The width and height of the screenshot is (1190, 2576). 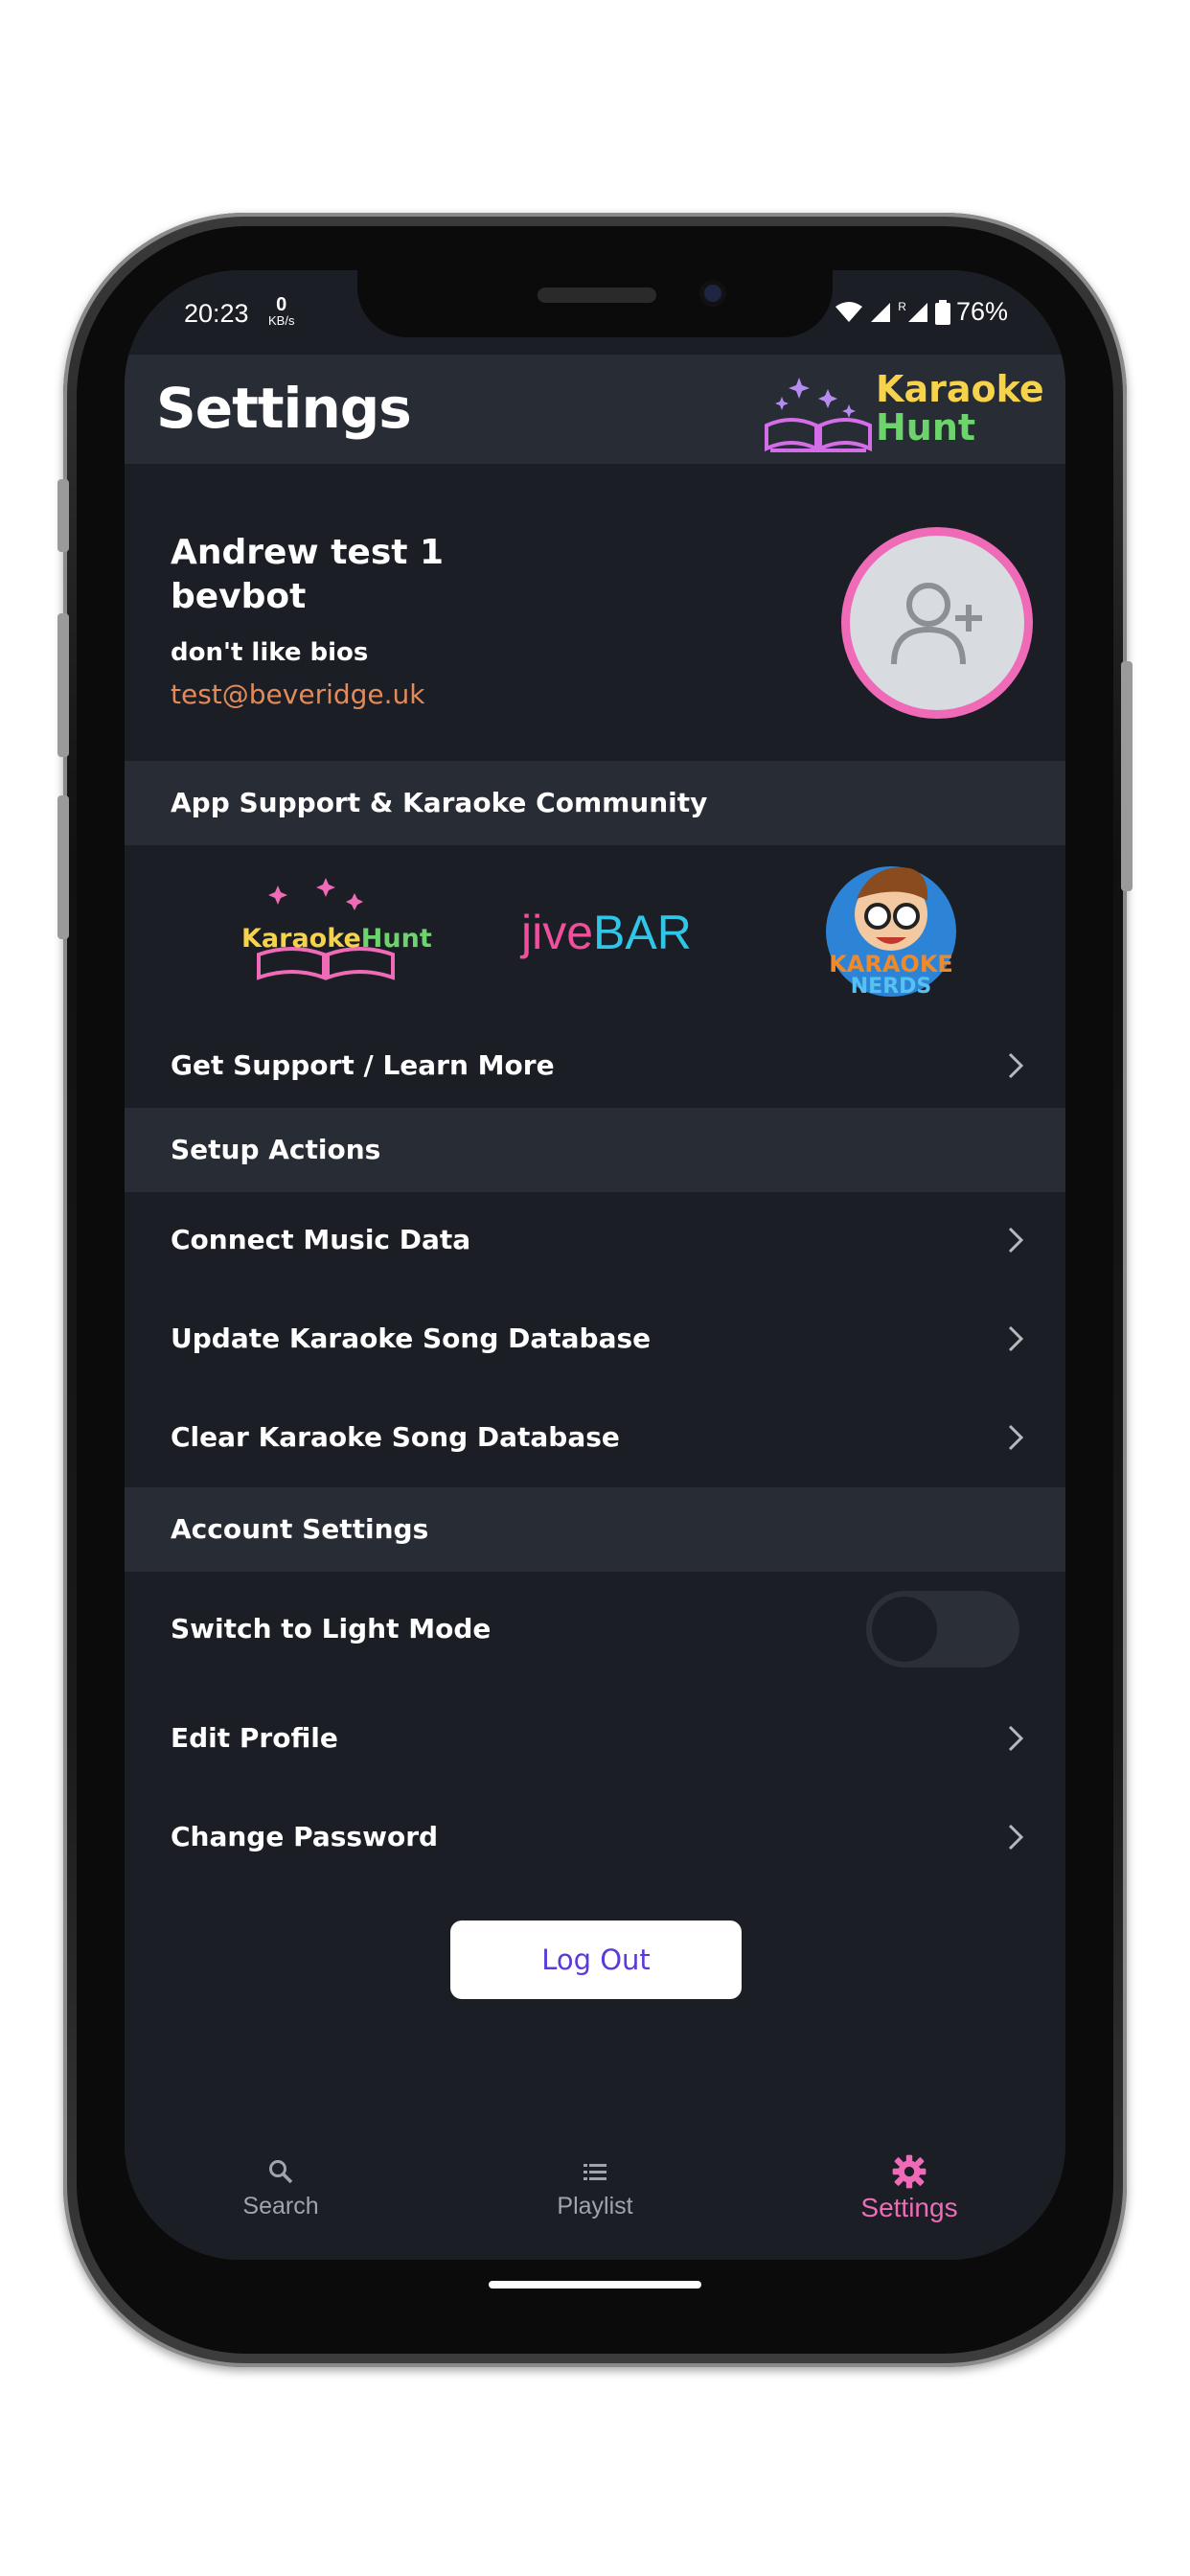 What do you see at coordinates (63, 685) in the screenshot?
I see `volume-up-button` at bounding box center [63, 685].